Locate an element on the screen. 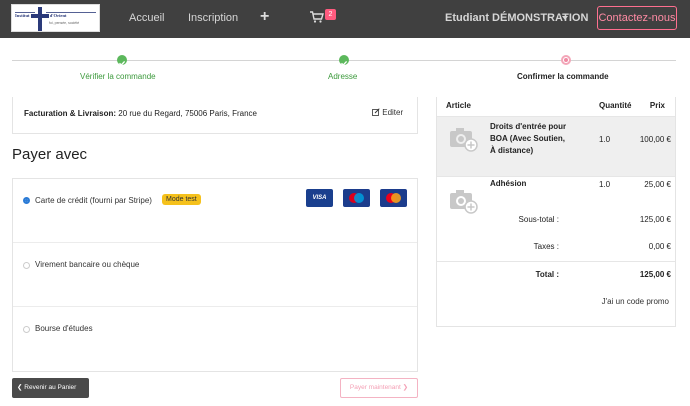 Image resolution: width=690 pixels, height=406 pixels. payment-option-transfer: Virement bancaire ou chèque is located at coordinates (215, 275).